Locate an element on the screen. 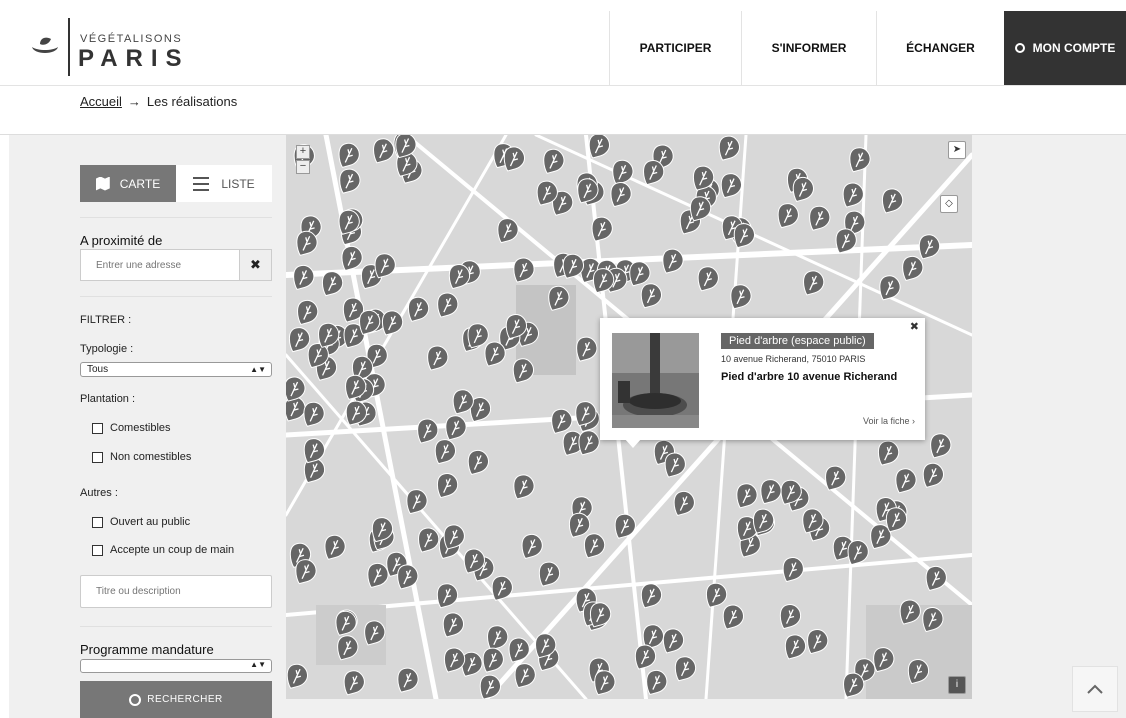 This screenshot has width=1126, height=718. program-select: ▲▼ is located at coordinates (176, 666).